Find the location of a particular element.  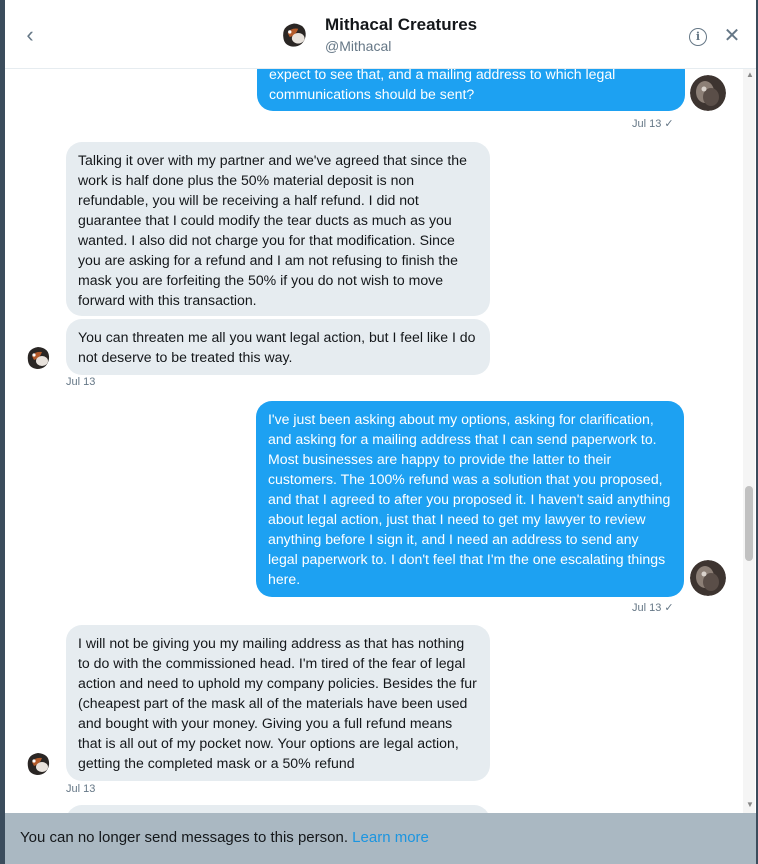

conversation-header: ‹ Mithacal Creatures @Mithacal i ✕ is located at coordinates (380, 34).